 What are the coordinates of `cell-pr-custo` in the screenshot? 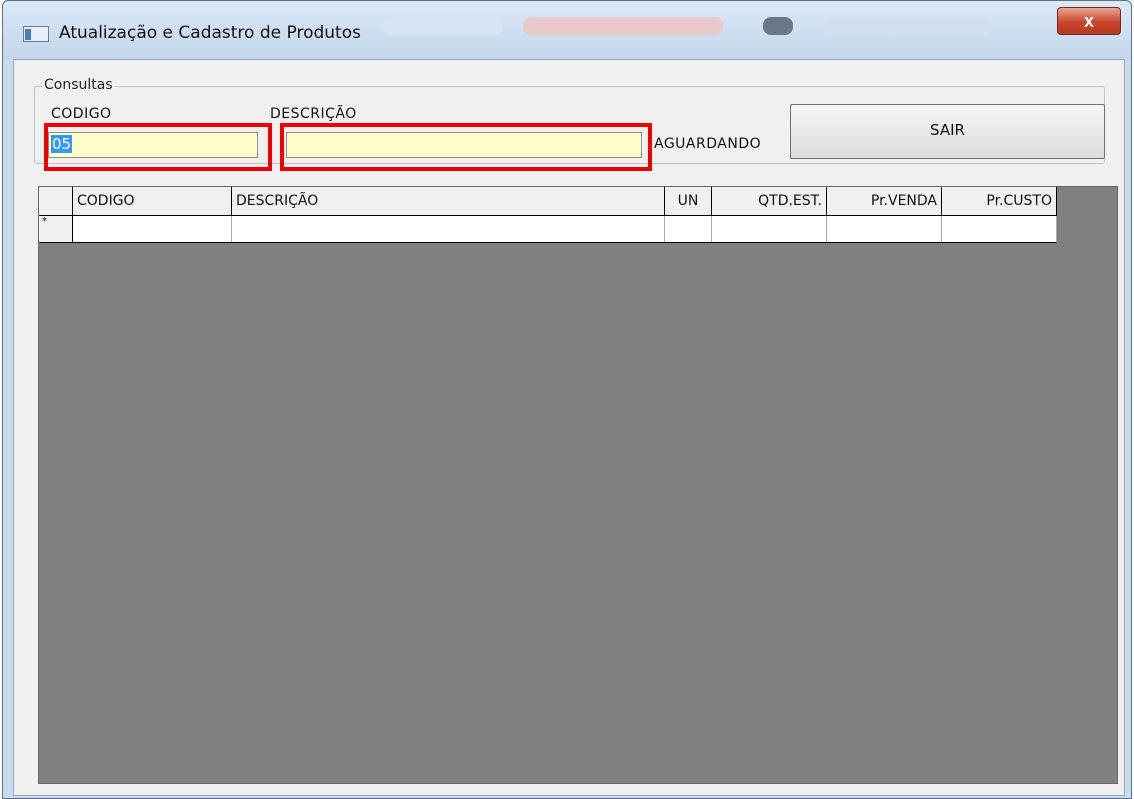 It's located at (999, 229).